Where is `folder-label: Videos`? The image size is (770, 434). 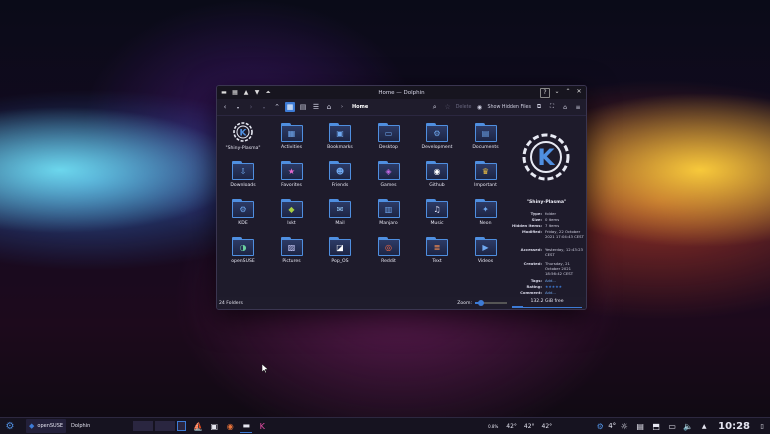 folder-label: Videos is located at coordinates (485, 261).